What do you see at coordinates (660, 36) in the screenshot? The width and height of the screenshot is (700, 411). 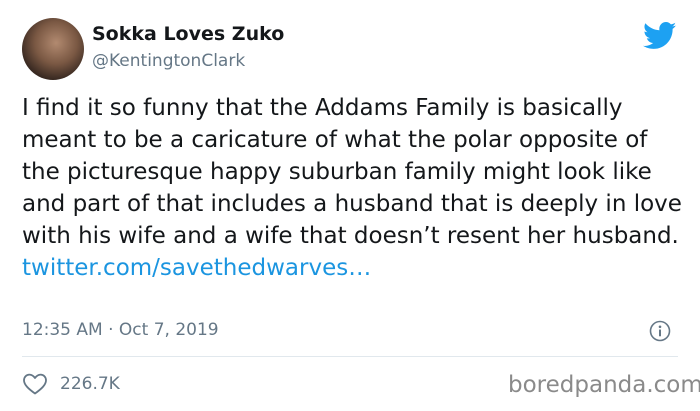 I see `twitter-bird-icon` at bounding box center [660, 36].